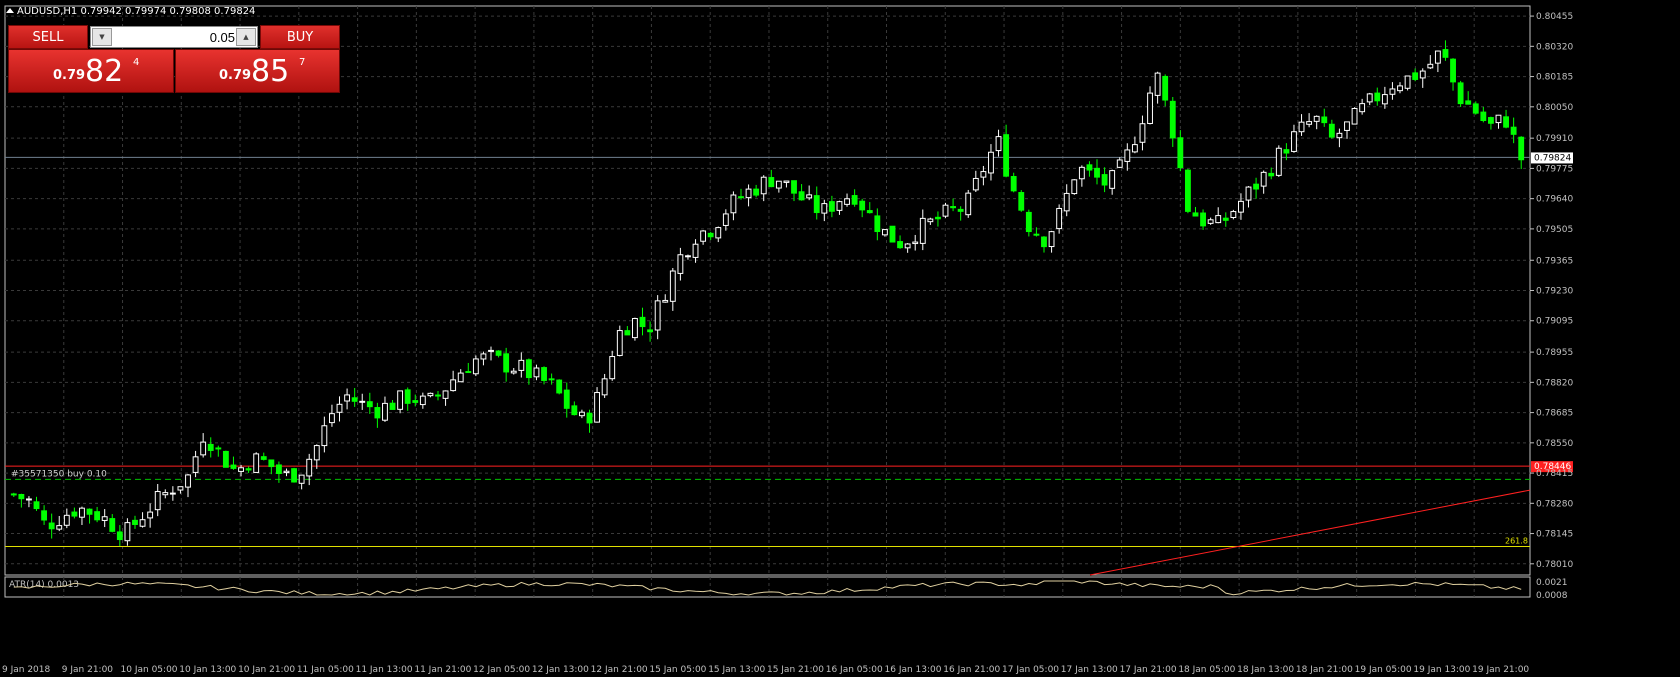 The image size is (1680, 677). What do you see at coordinates (1554, 139) in the screenshot?
I see `y-tick-label: 0.79910` at bounding box center [1554, 139].